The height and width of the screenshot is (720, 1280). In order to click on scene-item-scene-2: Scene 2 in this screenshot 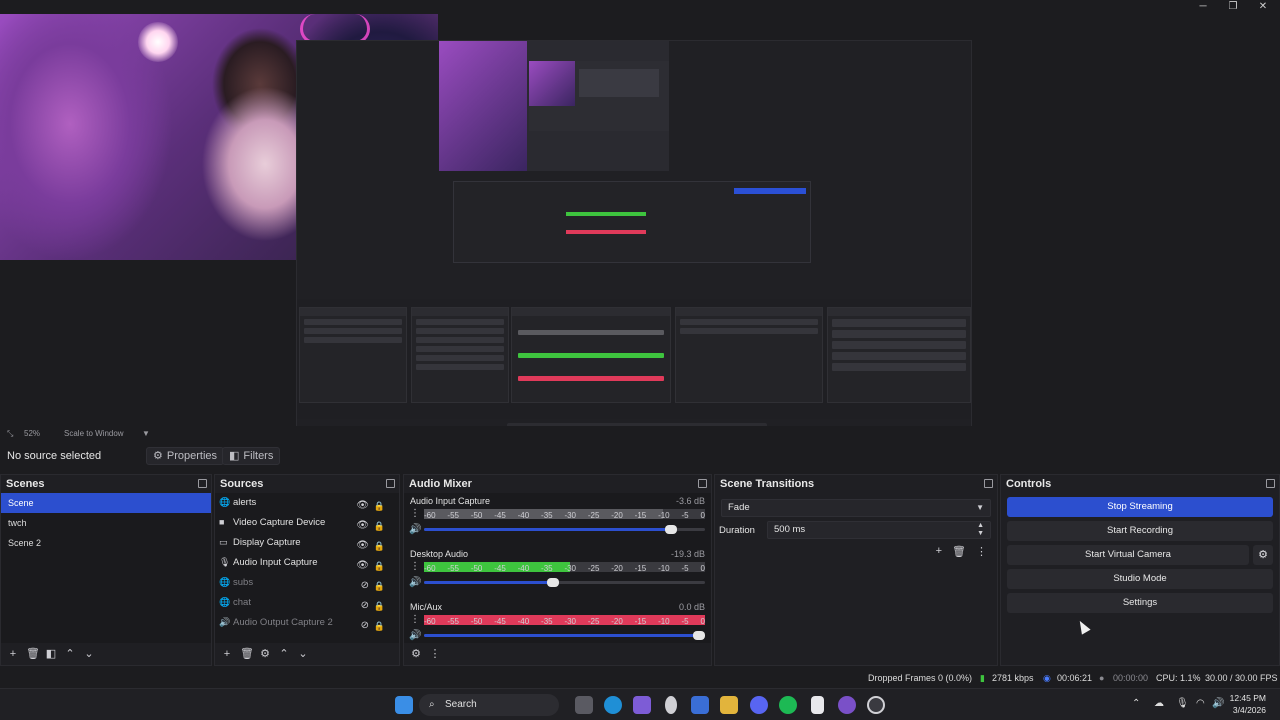, I will do `click(106, 543)`.